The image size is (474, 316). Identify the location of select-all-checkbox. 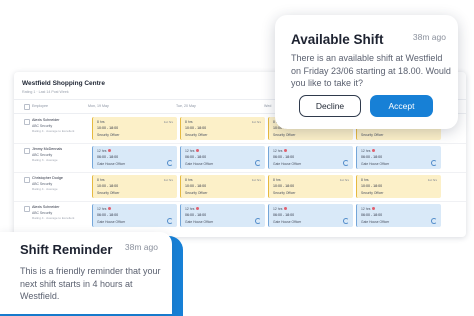
(27, 107).